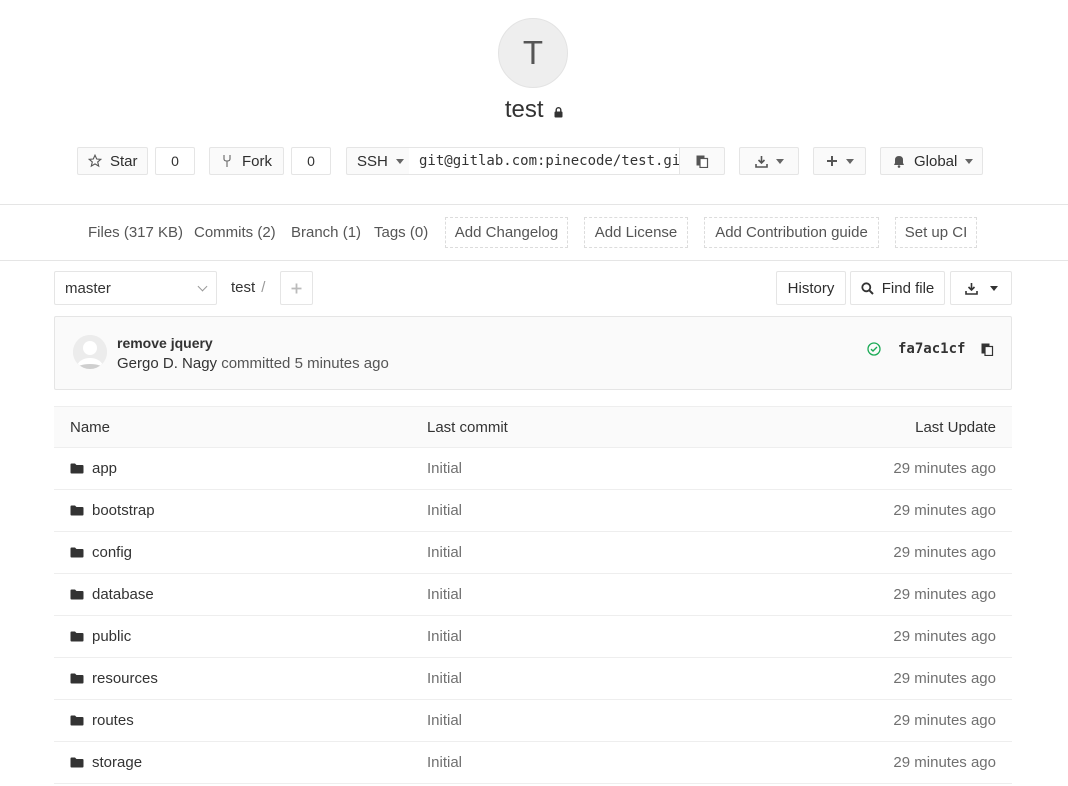 This screenshot has width=1068, height=786. I want to click on clone-url-input: git@gitlab.com:pinecode/test.git, so click(544, 161).